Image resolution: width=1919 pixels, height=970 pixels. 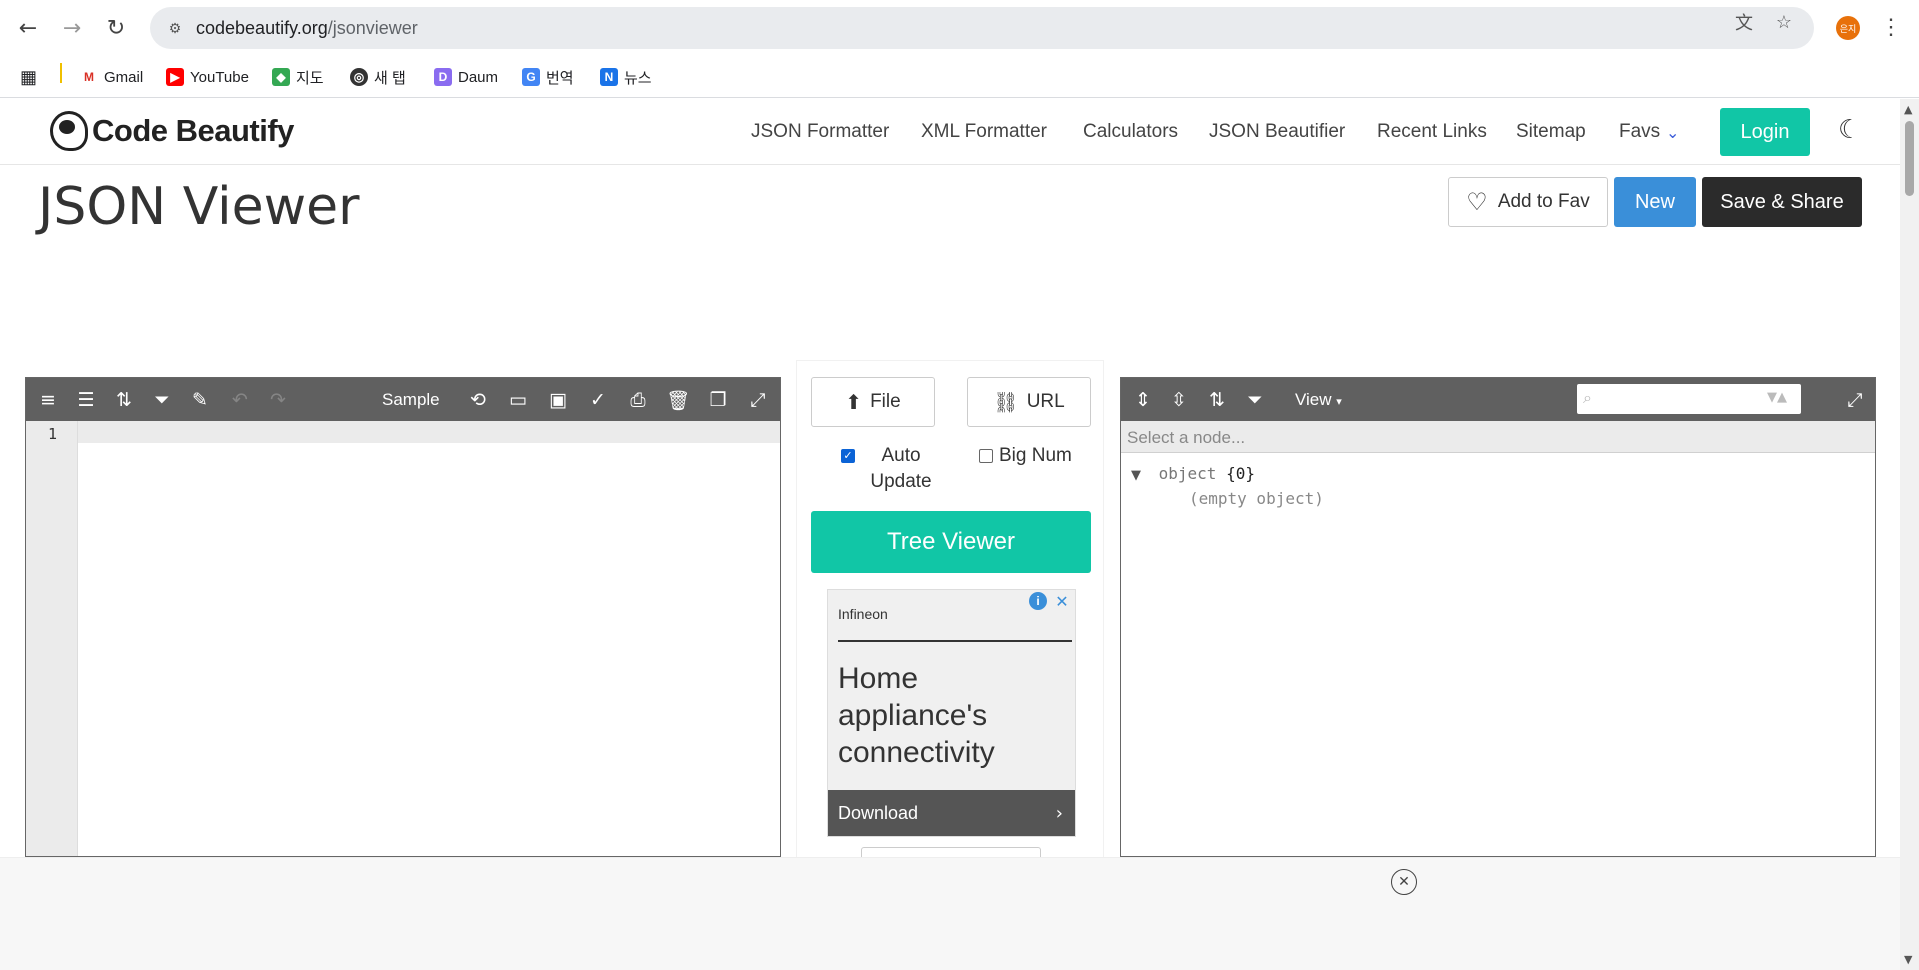 What do you see at coordinates (53, 434) in the screenshot?
I see `line-number: 1` at bounding box center [53, 434].